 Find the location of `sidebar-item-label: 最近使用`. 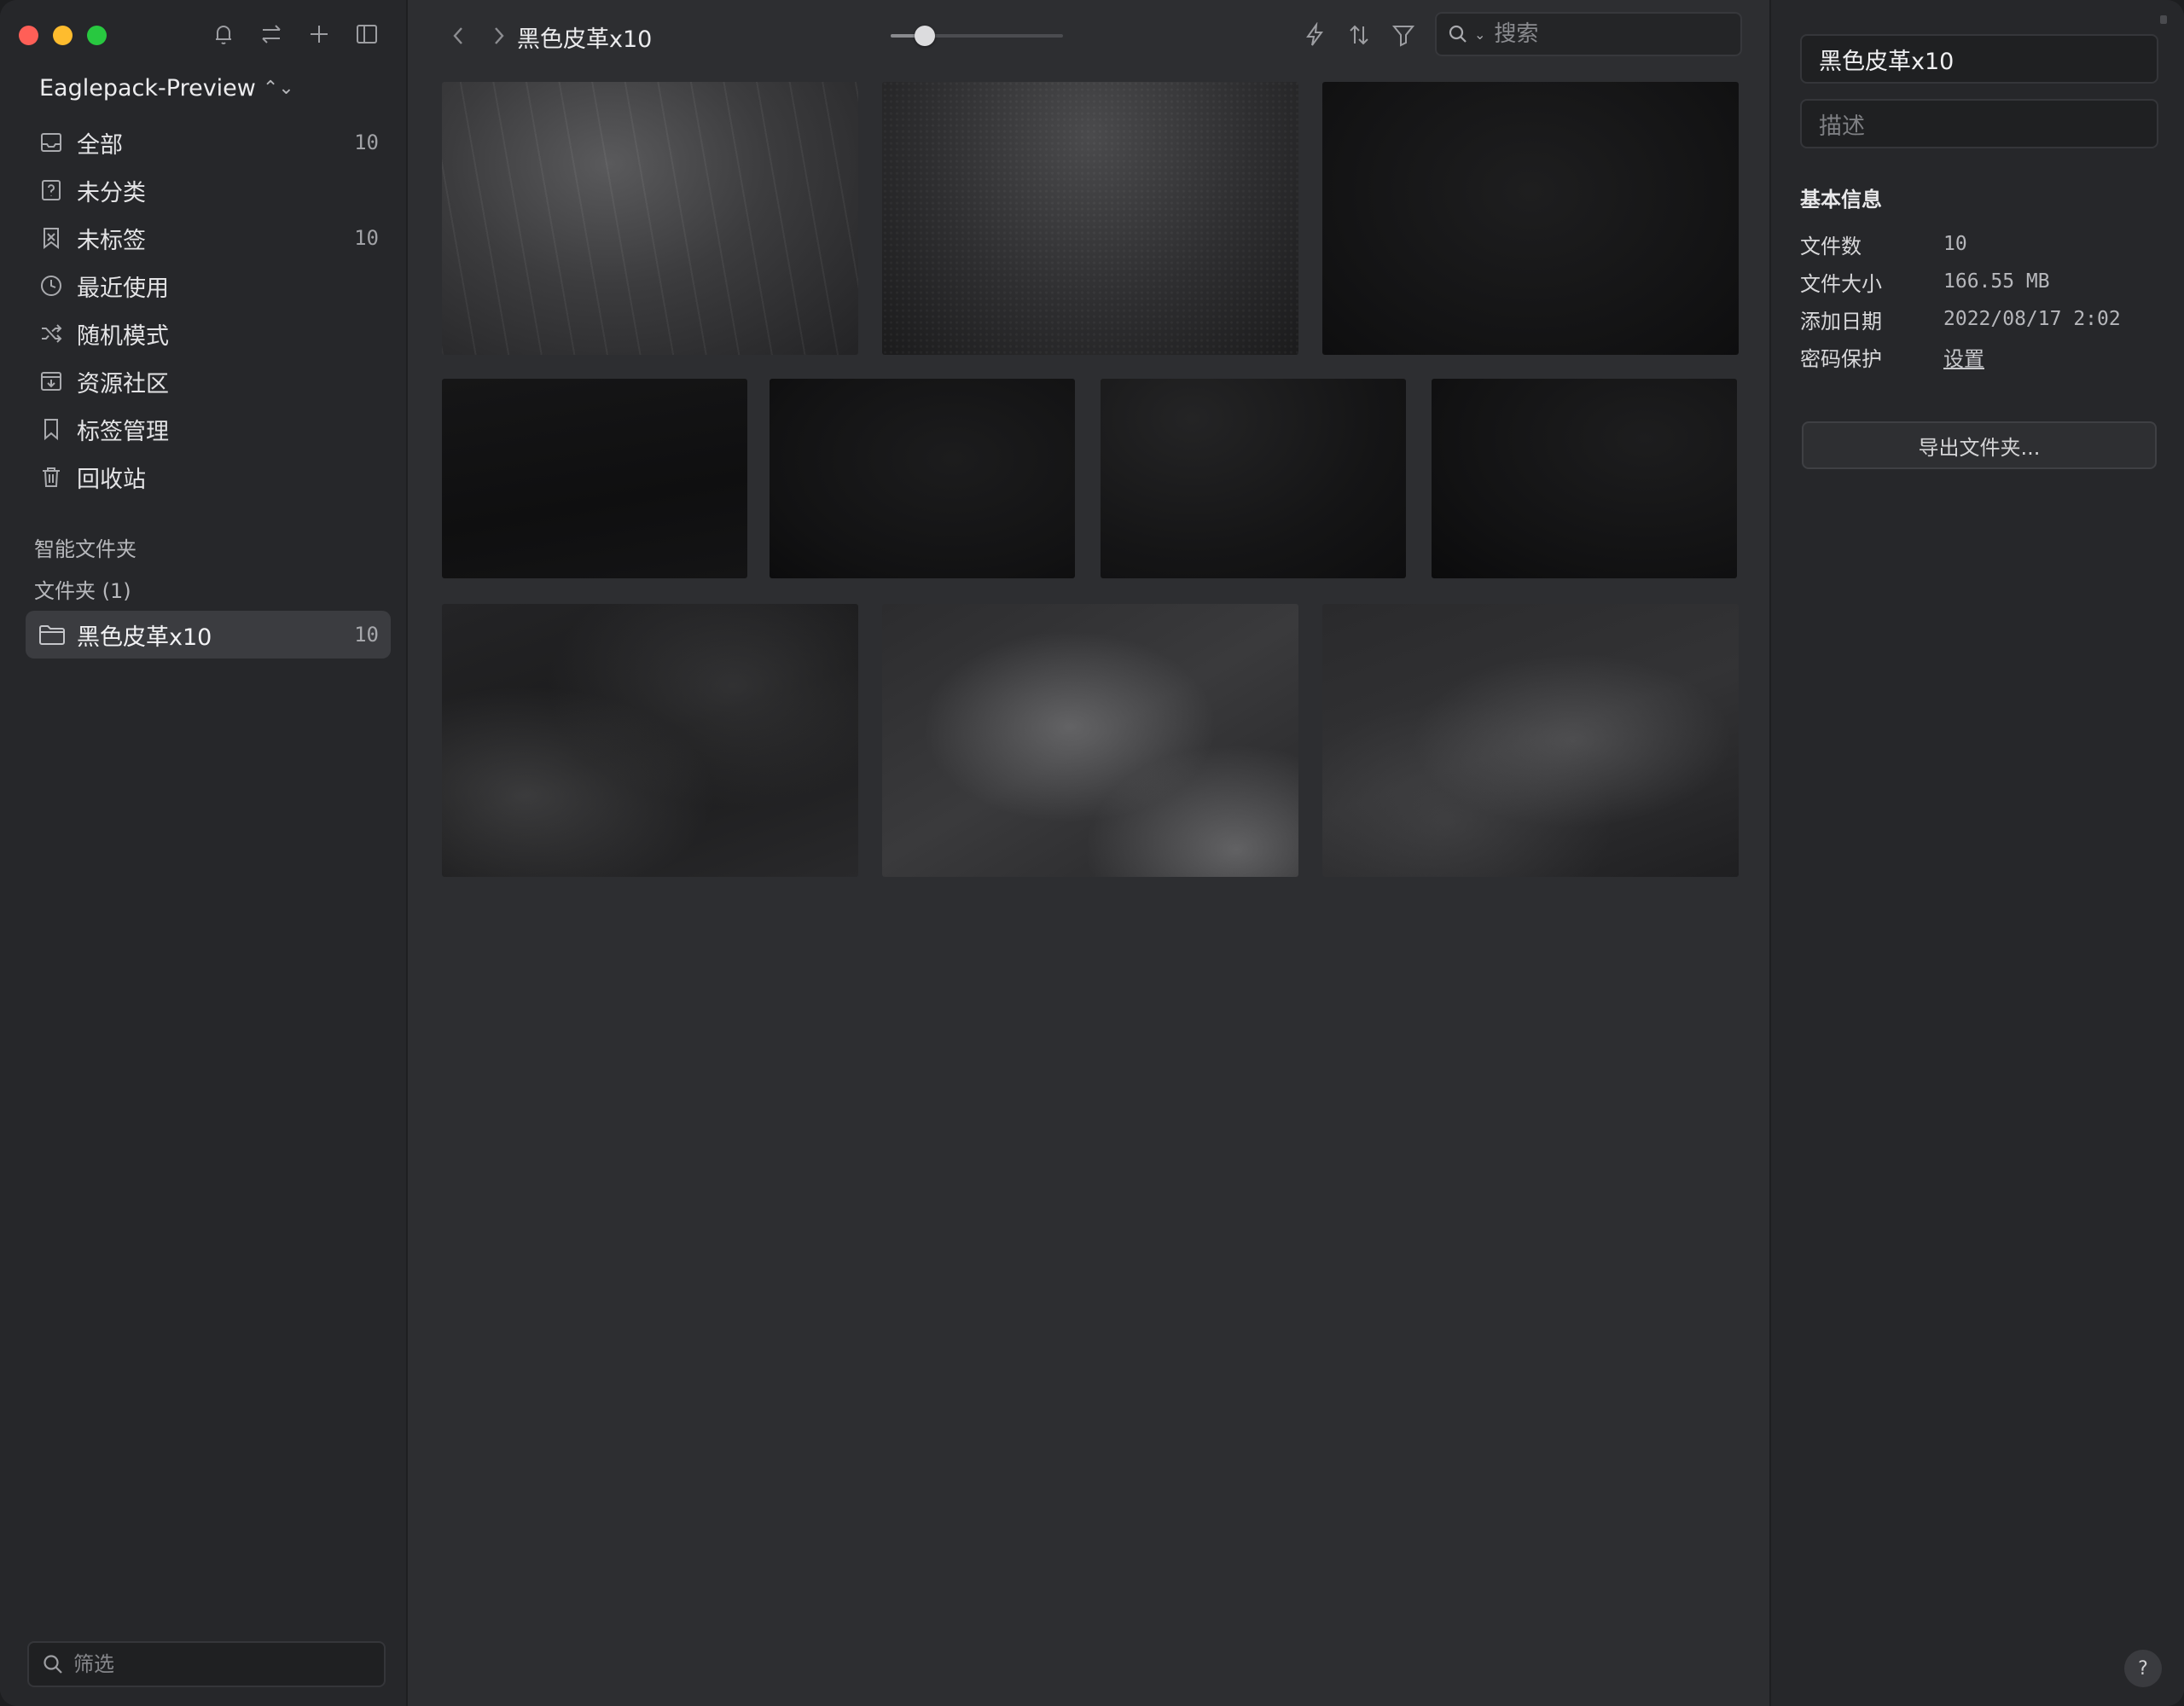

sidebar-item-label: 最近使用 is located at coordinates (123, 288).